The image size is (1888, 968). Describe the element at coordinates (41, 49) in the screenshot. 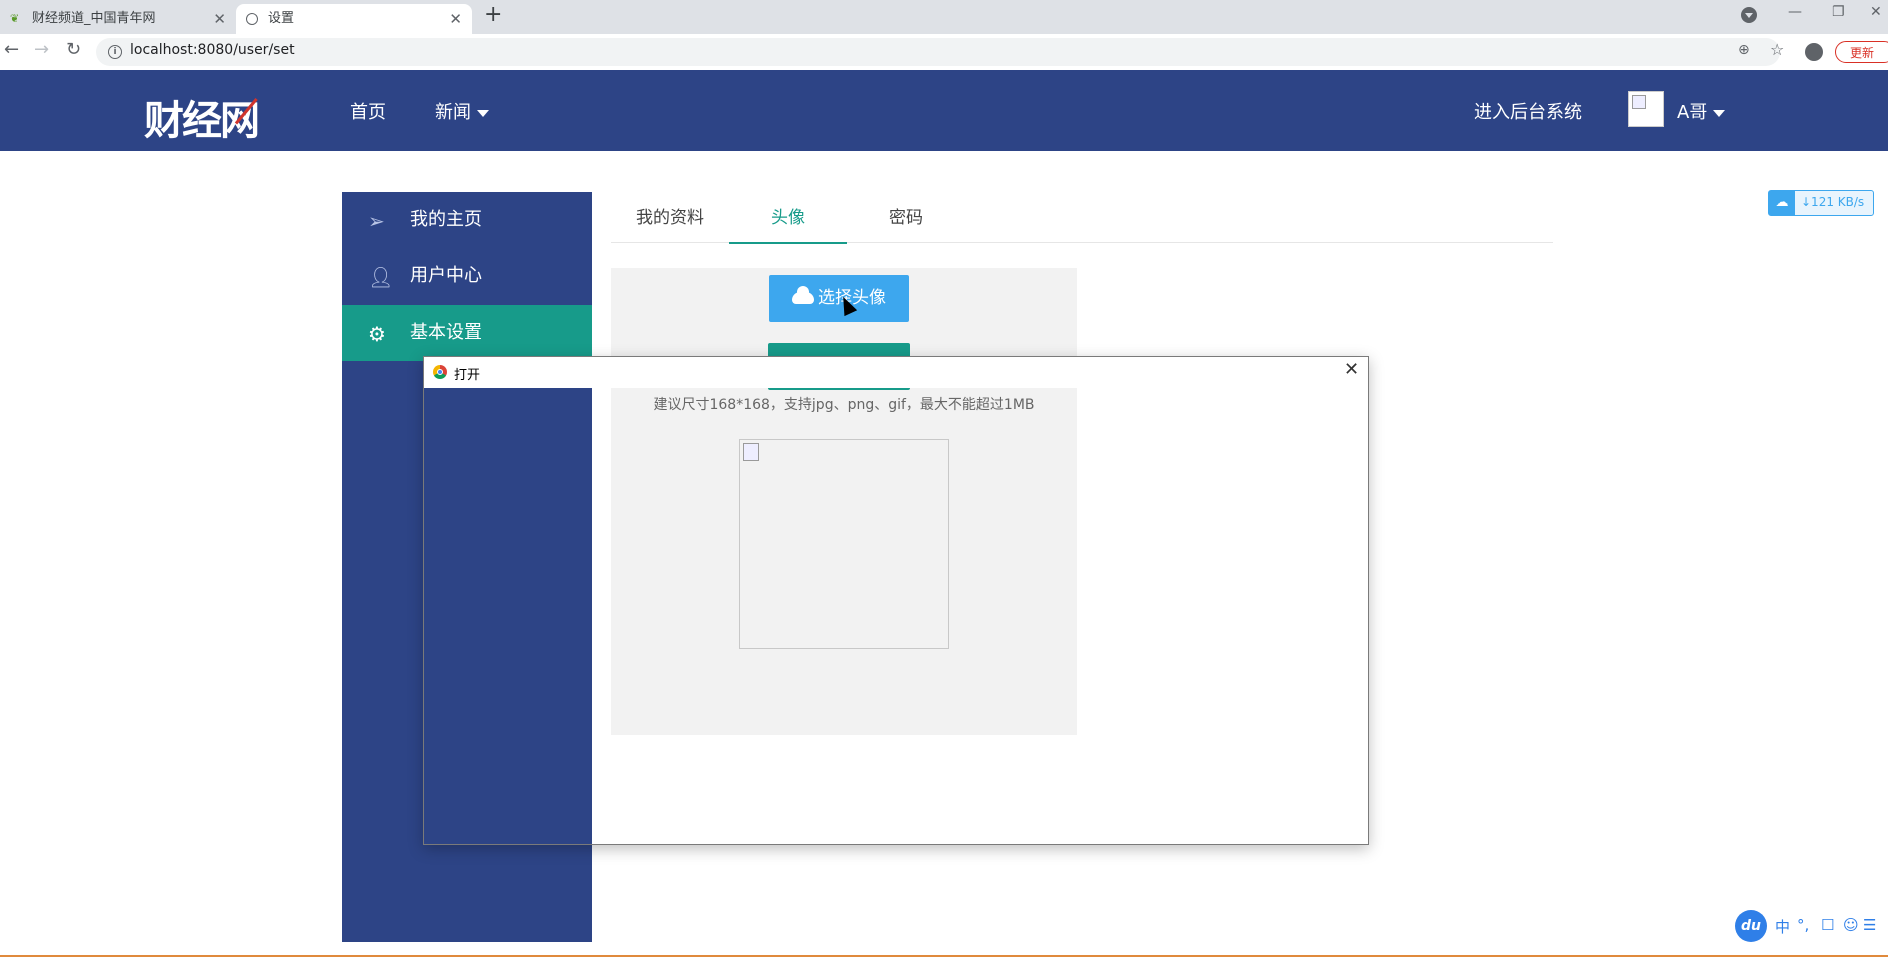

I see `forward-icon: →` at that location.